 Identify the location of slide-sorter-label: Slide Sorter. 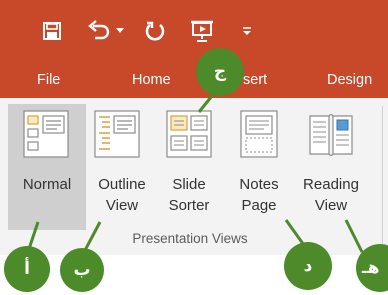
(189, 195).